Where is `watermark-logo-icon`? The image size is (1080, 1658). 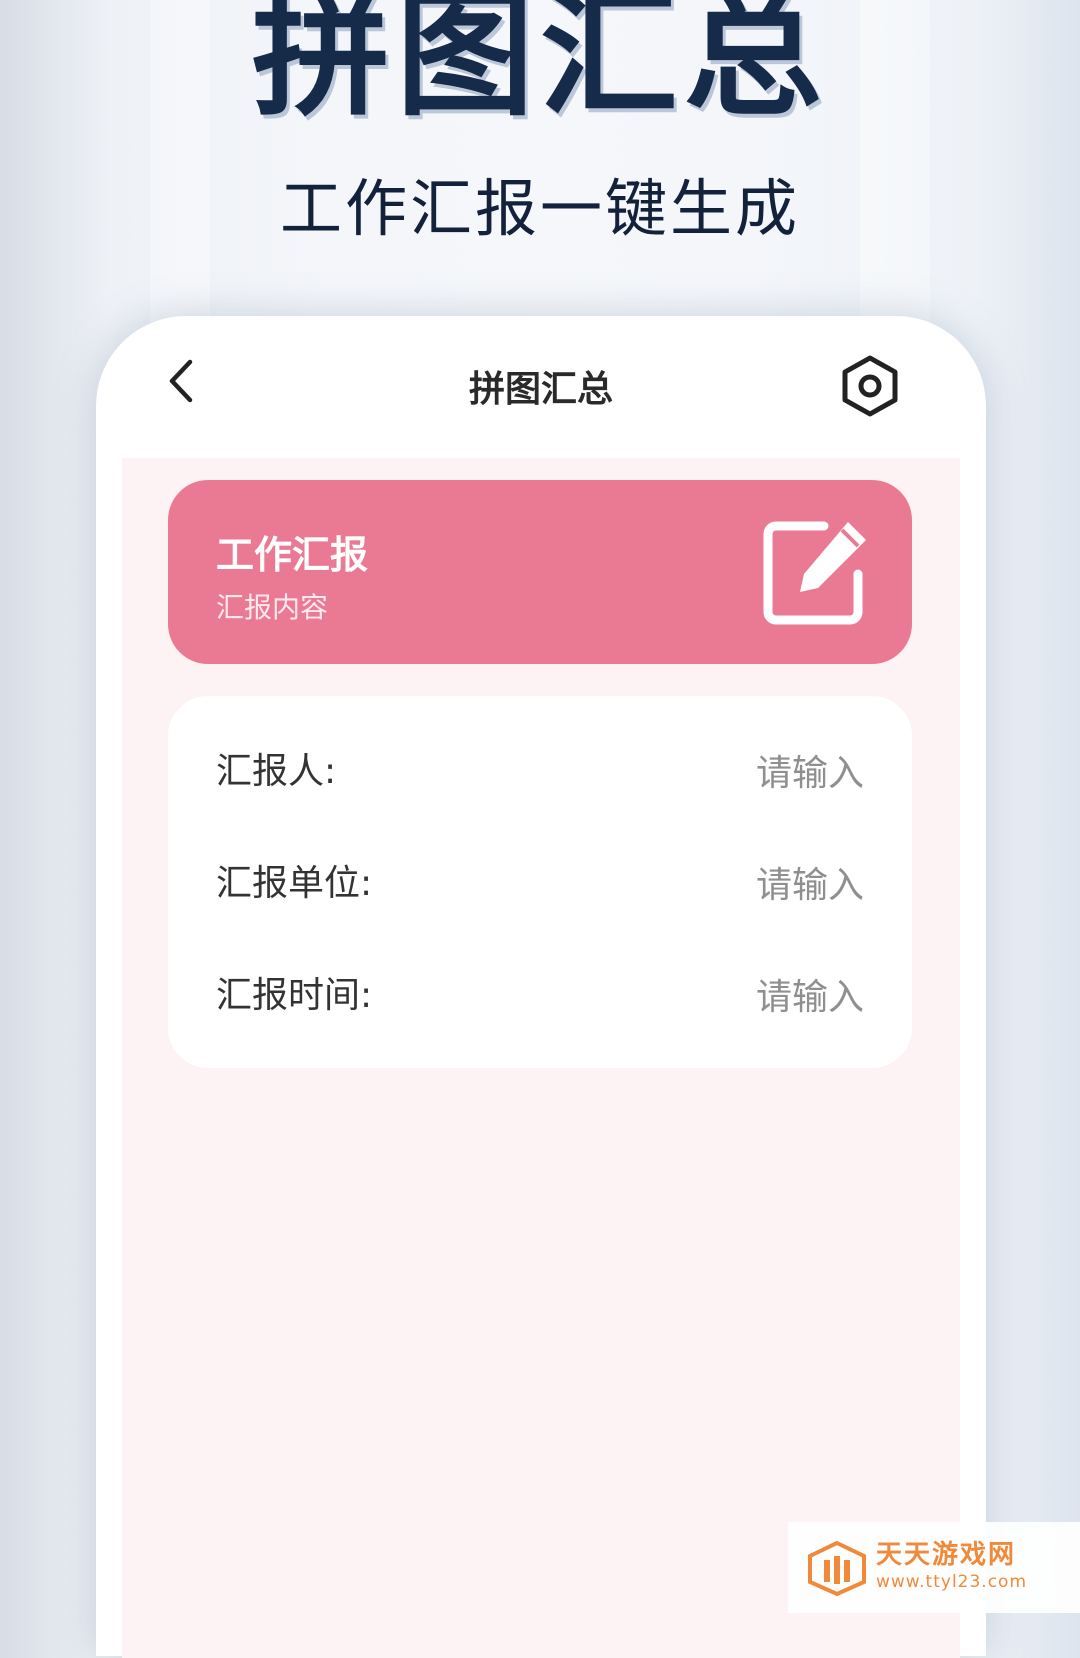 watermark-logo-icon is located at coordinates (837, 1568).